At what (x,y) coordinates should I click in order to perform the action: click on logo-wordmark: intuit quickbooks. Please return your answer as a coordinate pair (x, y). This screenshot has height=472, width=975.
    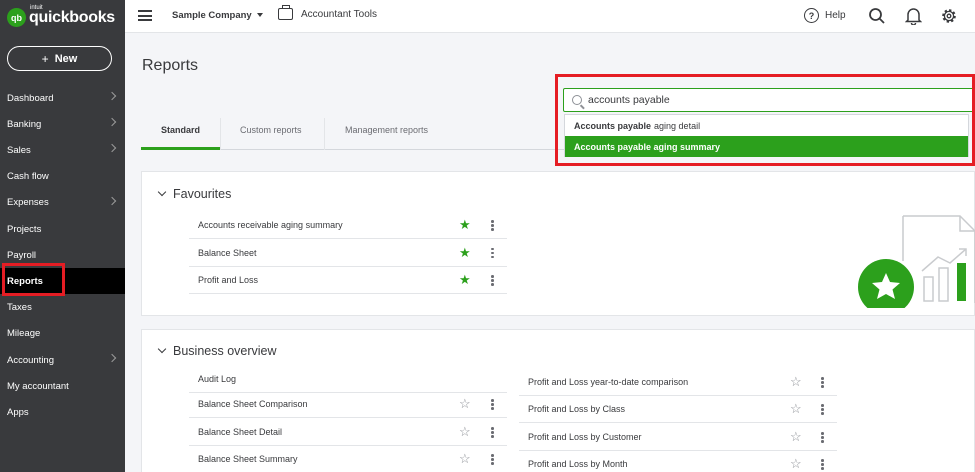
    Looking at the image, I should click on (72, 16).